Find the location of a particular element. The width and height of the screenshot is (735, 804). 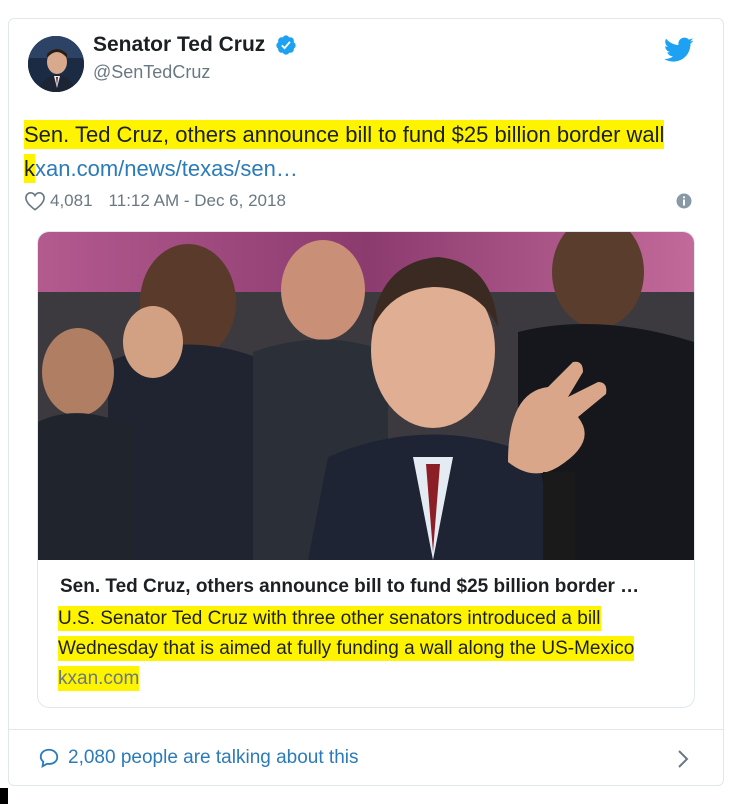

talking-about-link: 2,080 people are talking about this is located at coordinates (198, 758).